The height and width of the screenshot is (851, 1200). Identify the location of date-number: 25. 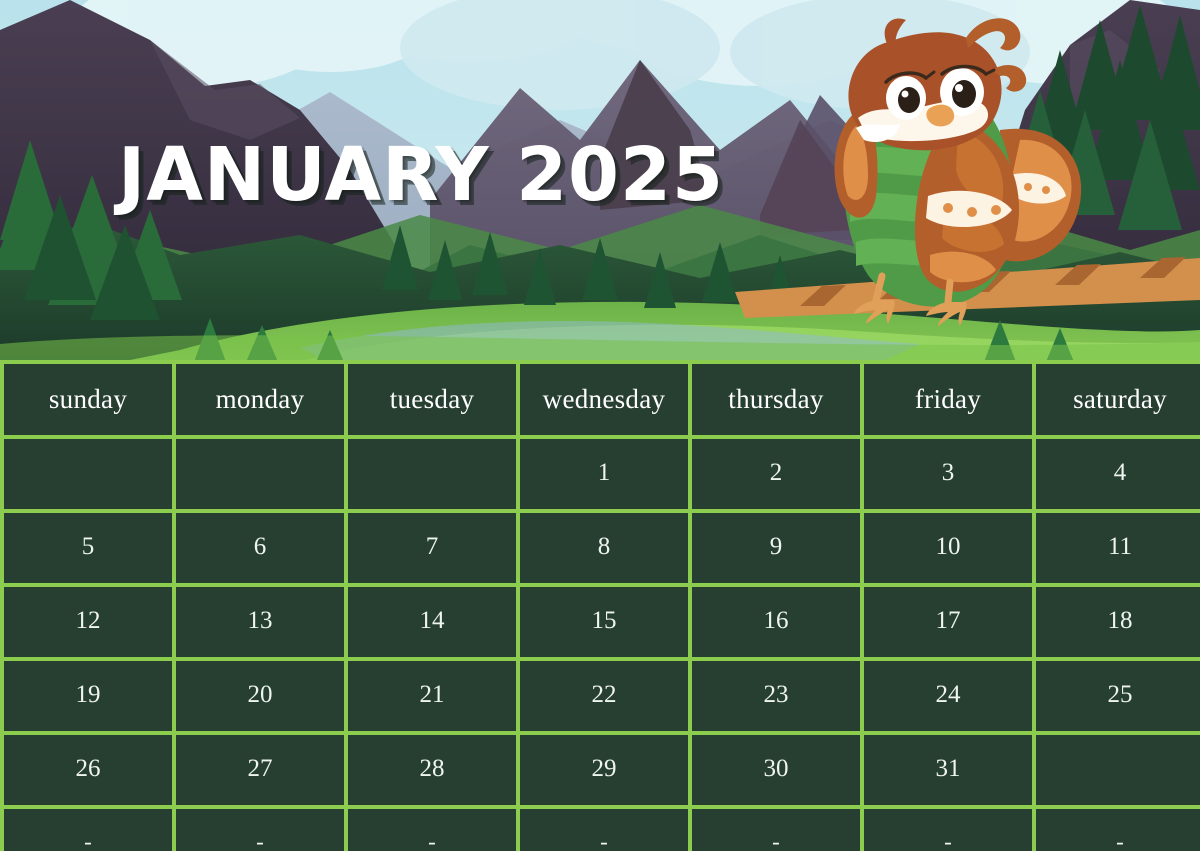
(1120, 694).